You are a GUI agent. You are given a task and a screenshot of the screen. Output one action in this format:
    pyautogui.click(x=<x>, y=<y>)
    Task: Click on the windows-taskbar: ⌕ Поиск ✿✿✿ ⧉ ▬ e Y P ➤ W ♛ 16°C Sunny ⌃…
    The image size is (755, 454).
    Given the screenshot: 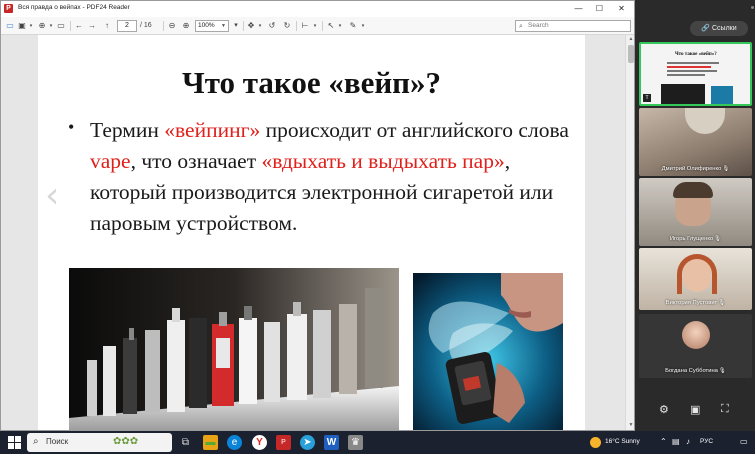 What is the action you would take?
    pyautogui.click(x=377, y=442)
    